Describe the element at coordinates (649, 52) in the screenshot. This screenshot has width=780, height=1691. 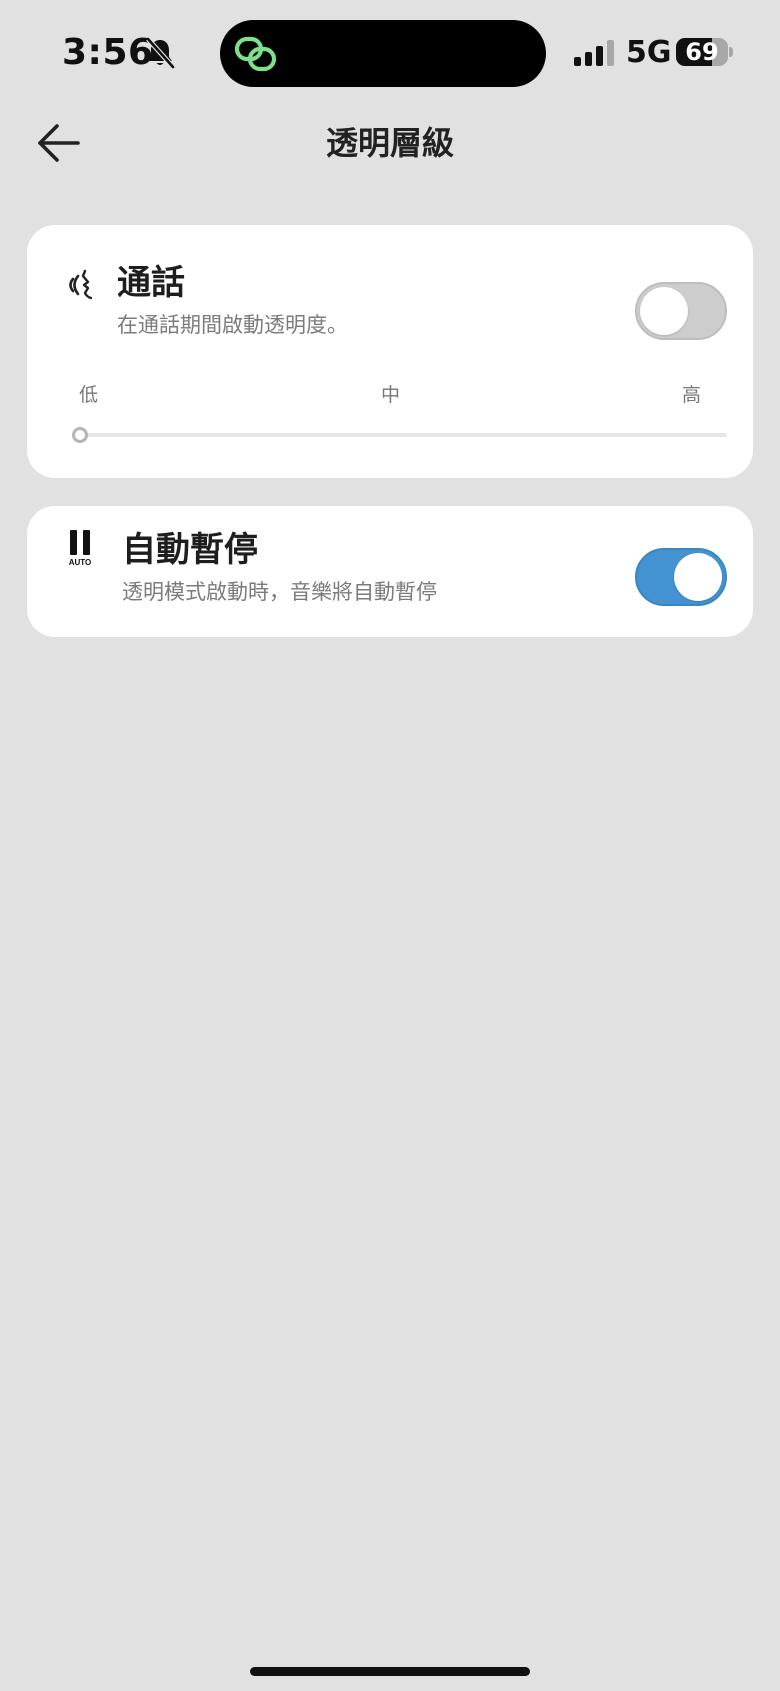
I see `network-type: 5G` at that location.